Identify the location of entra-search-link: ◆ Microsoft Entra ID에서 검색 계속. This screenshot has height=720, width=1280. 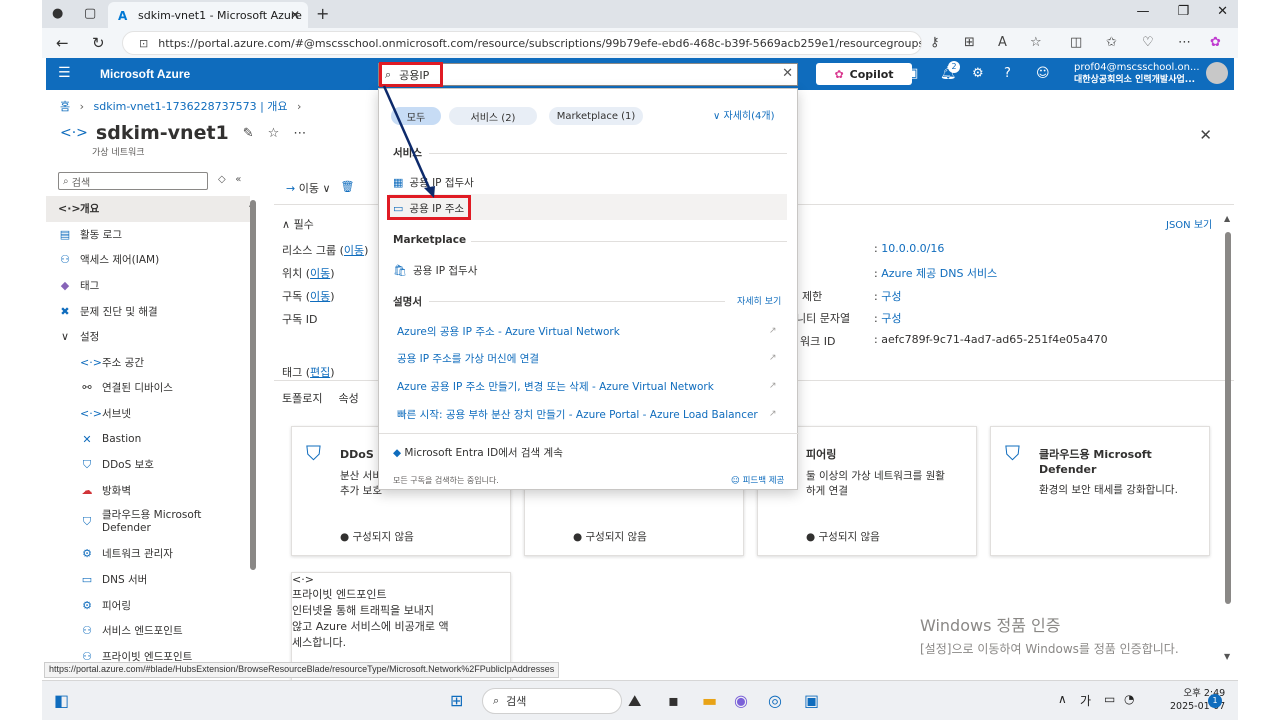
(478, 452).